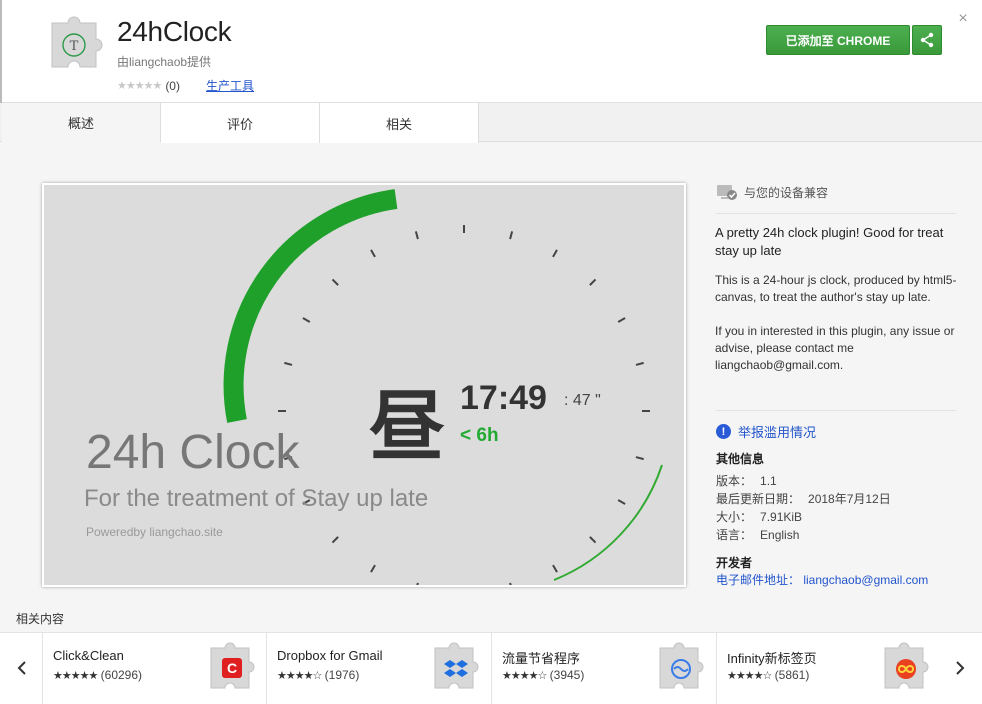 This screenshot has width=982, height=704. Describe the element at coordinates (154, 668) in the screenshot. I see `related-card: Click&Clean ★★★★★ (60296) C` at that location.